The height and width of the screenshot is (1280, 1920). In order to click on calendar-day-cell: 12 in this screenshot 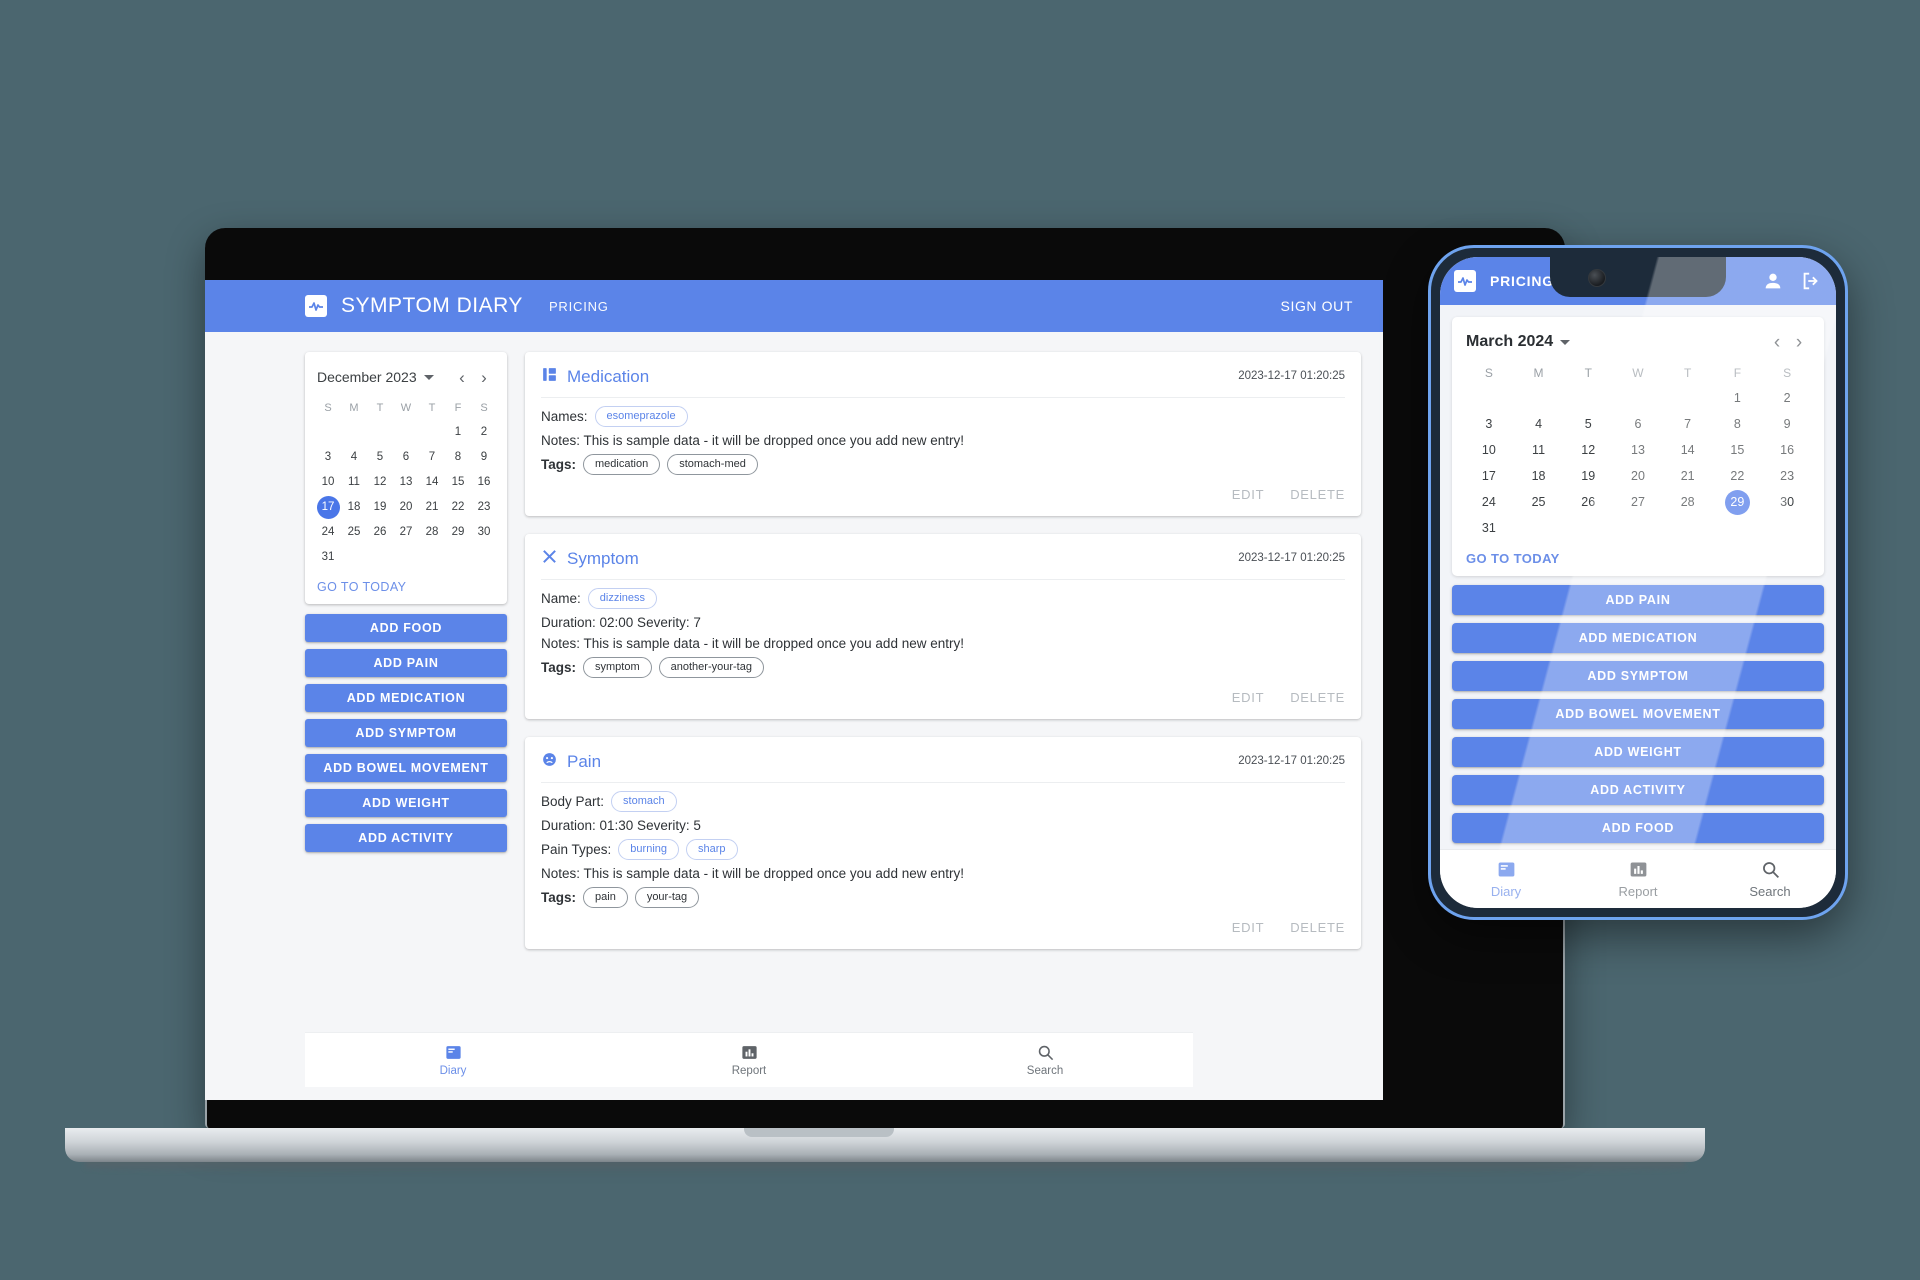, I will do `click(1588, 450)`.